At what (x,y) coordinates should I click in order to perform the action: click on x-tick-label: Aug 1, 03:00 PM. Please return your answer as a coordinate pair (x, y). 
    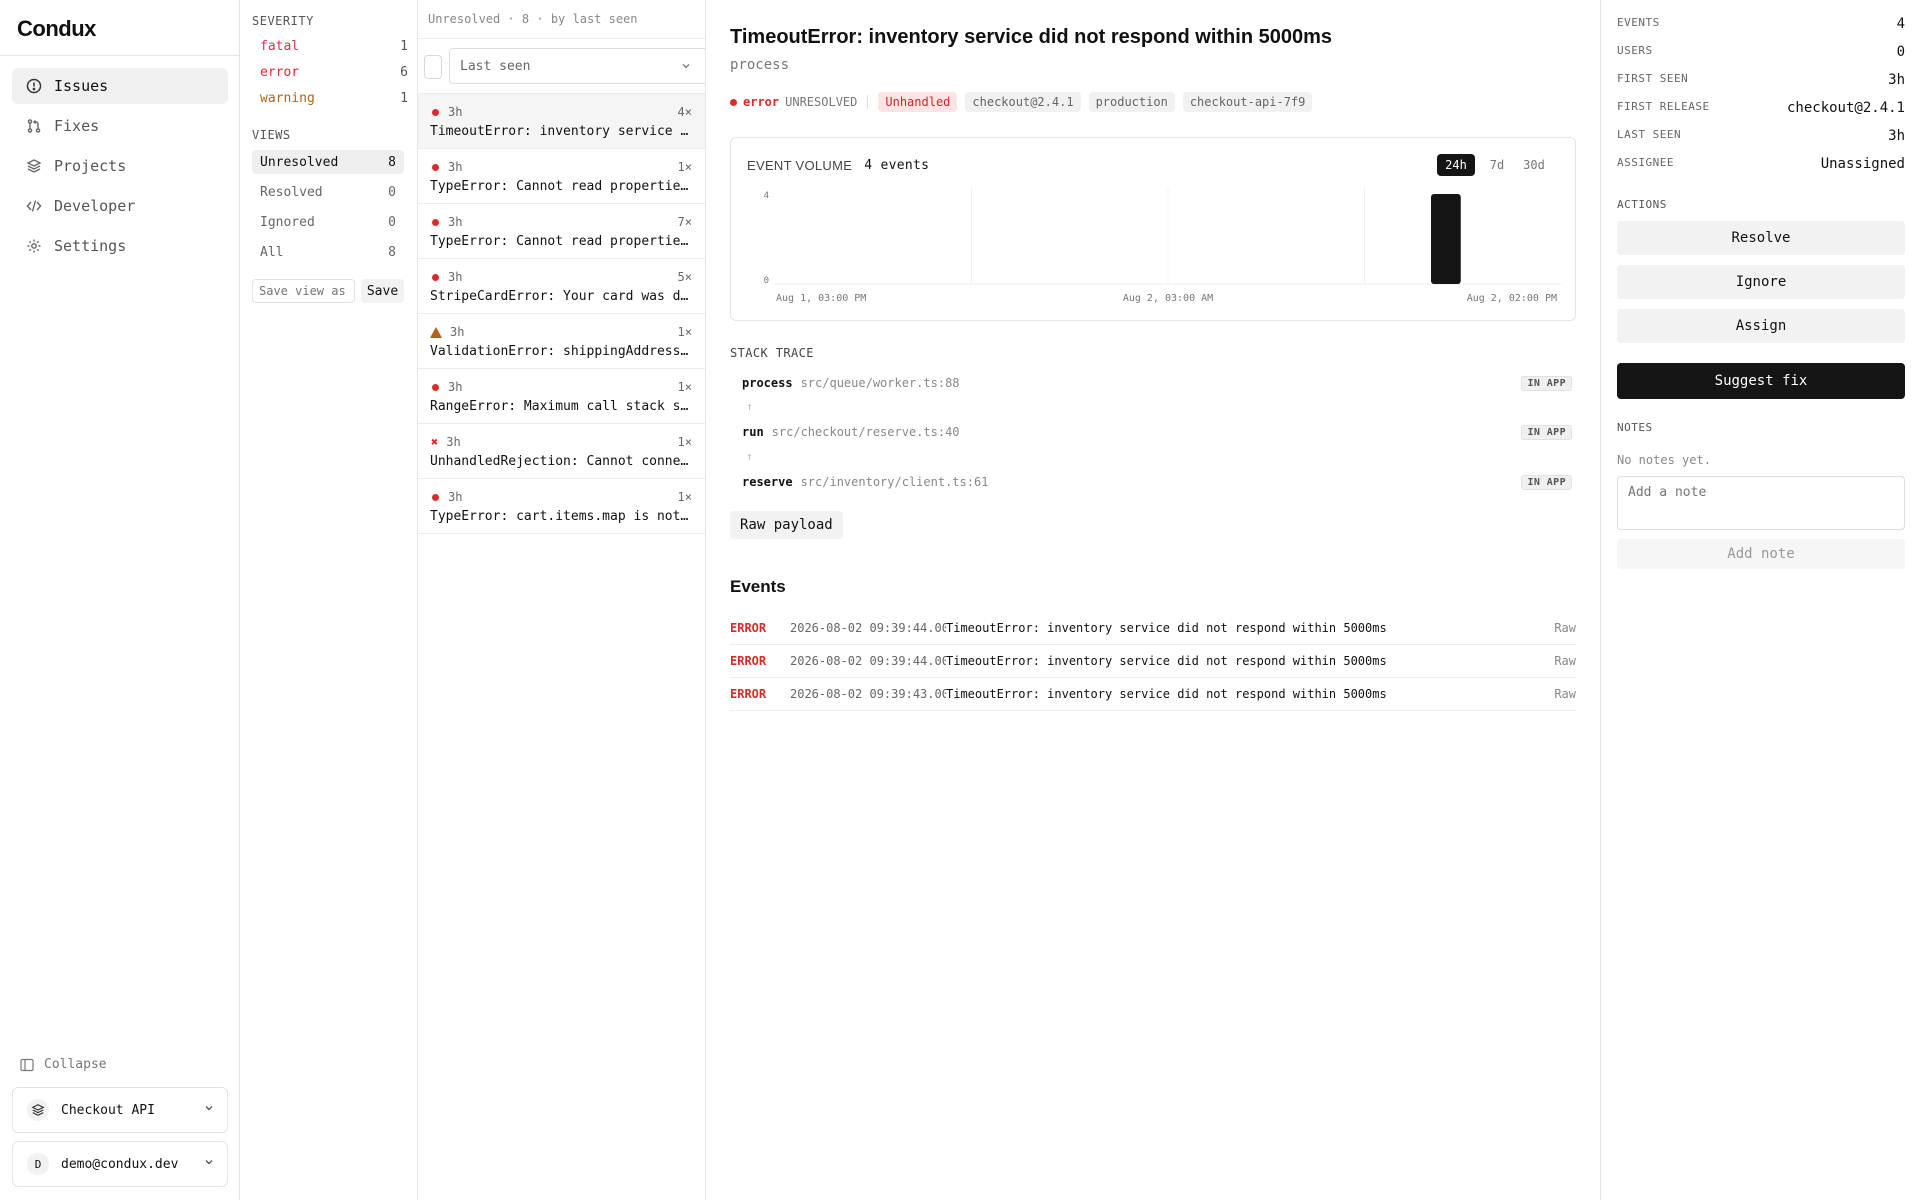
    Looking at the image, I should click on (821, 298).